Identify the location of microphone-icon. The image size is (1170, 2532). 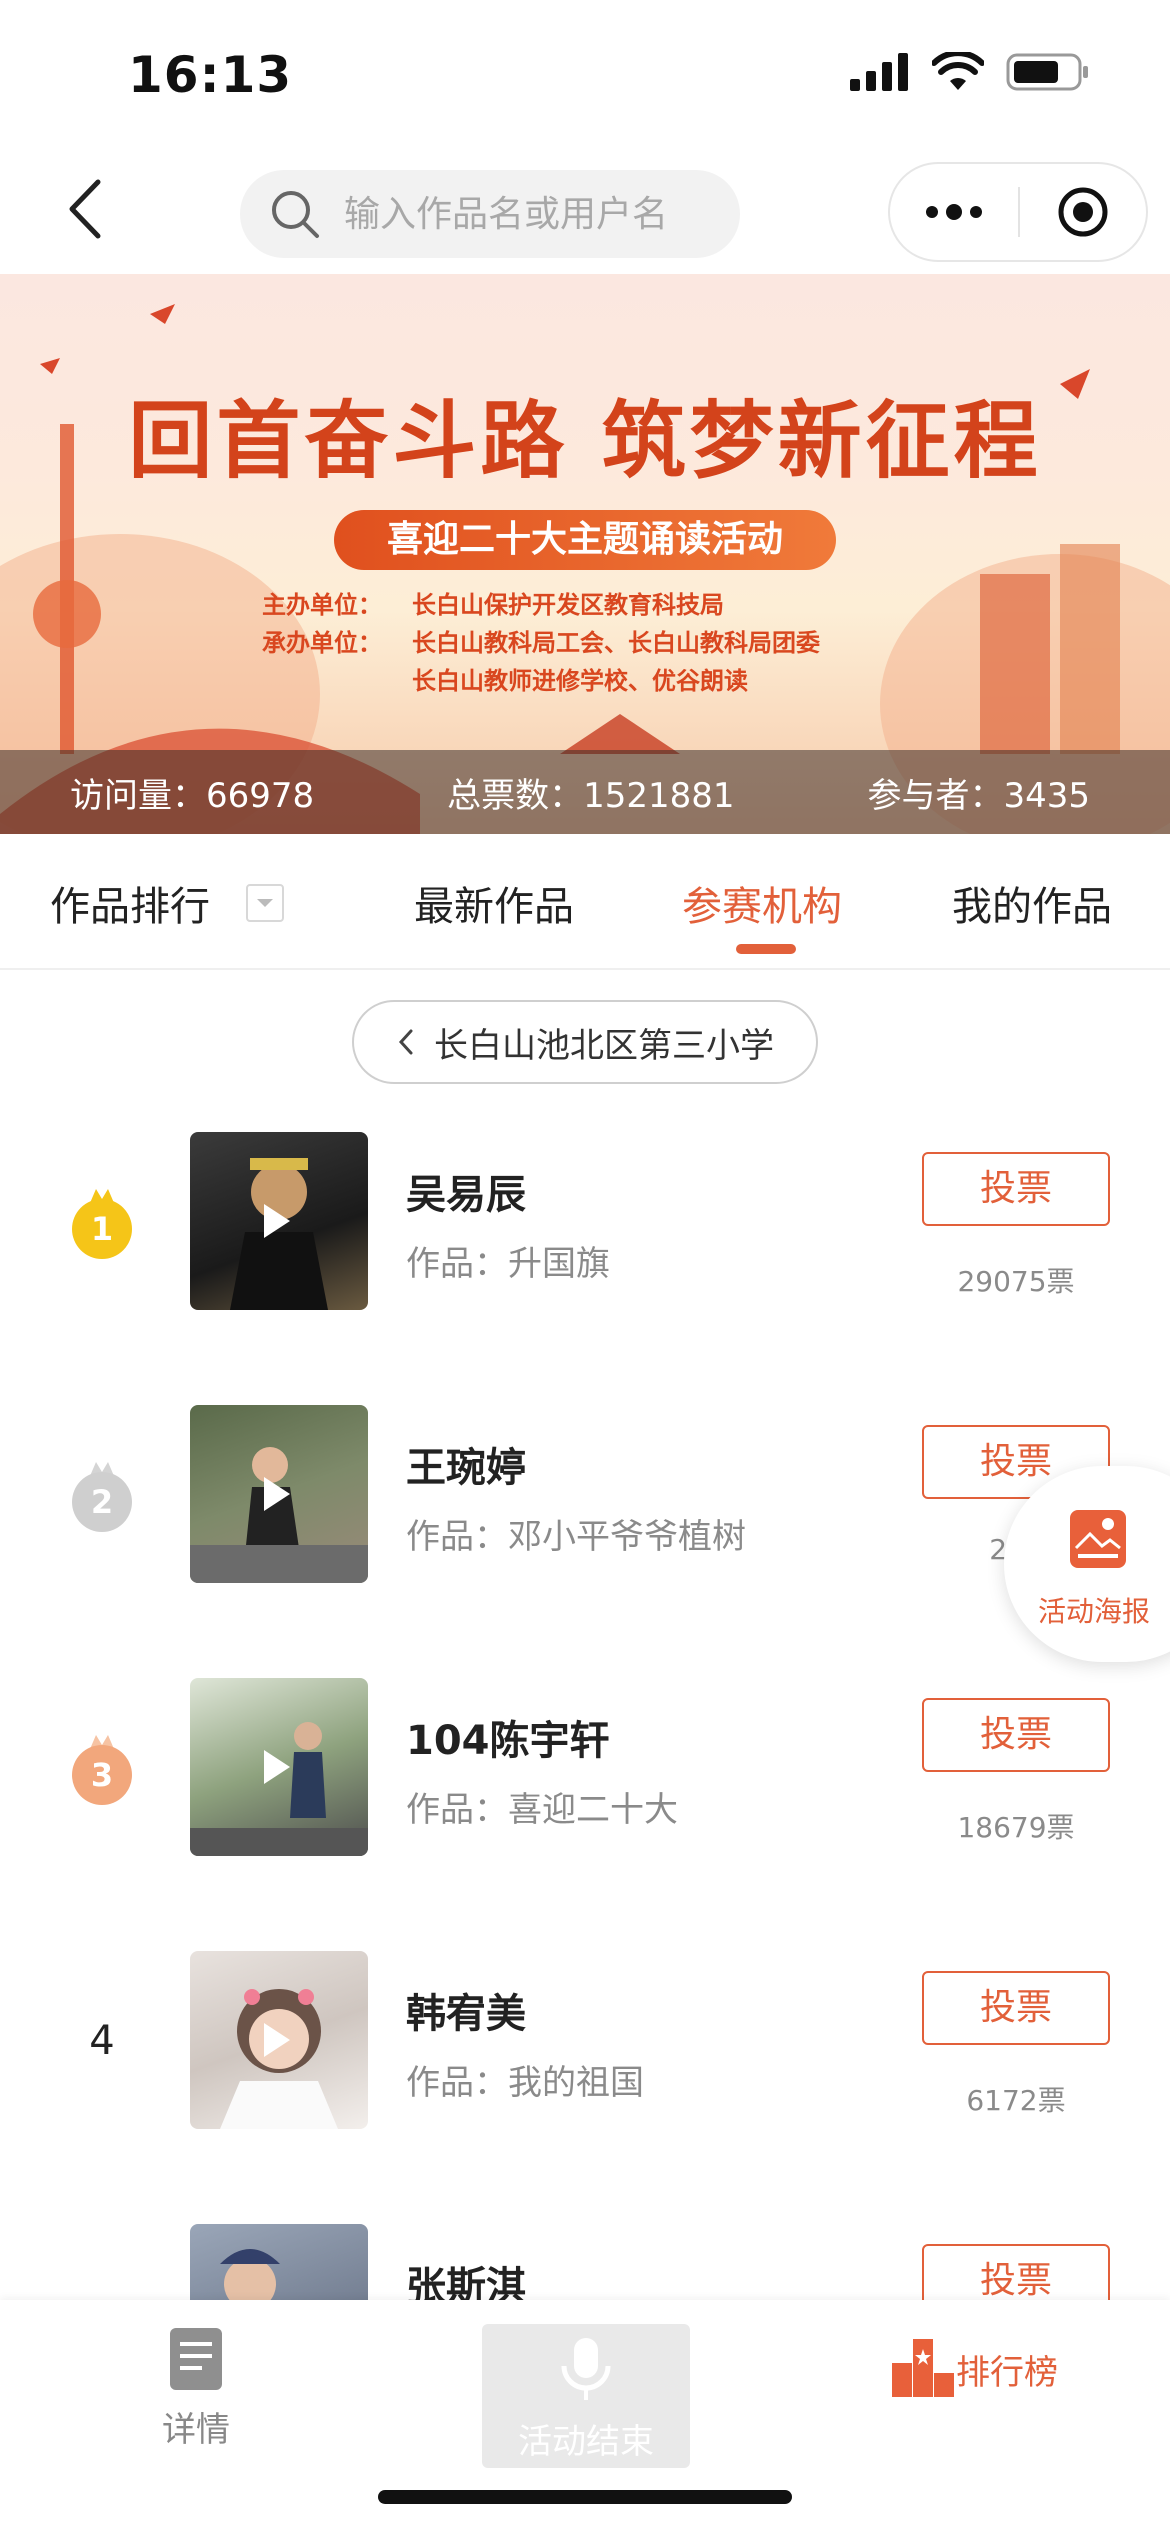
(586, 2369).